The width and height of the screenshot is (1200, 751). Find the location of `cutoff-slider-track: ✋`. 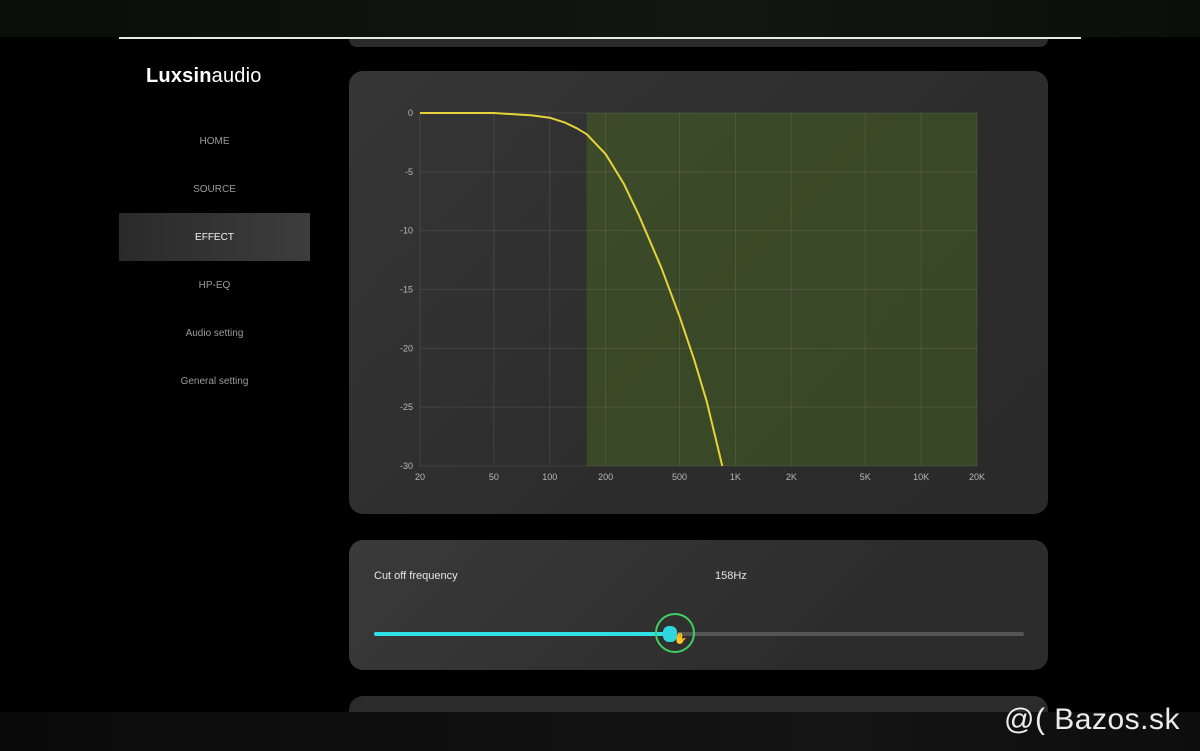

cutoff-slider-track: ✋ is located at coordinates (699, 633).